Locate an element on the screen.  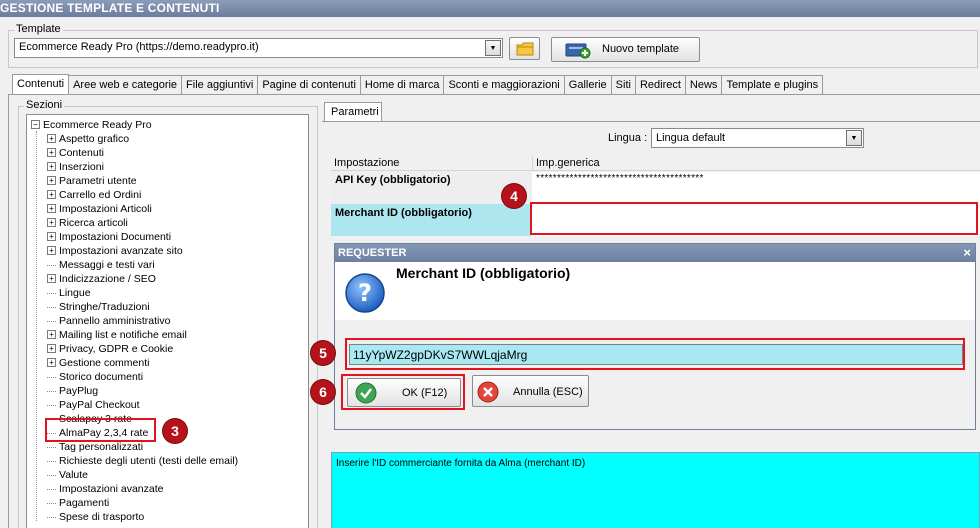
row-value-api-key: **************************************** is located at coordinates (756, 188).